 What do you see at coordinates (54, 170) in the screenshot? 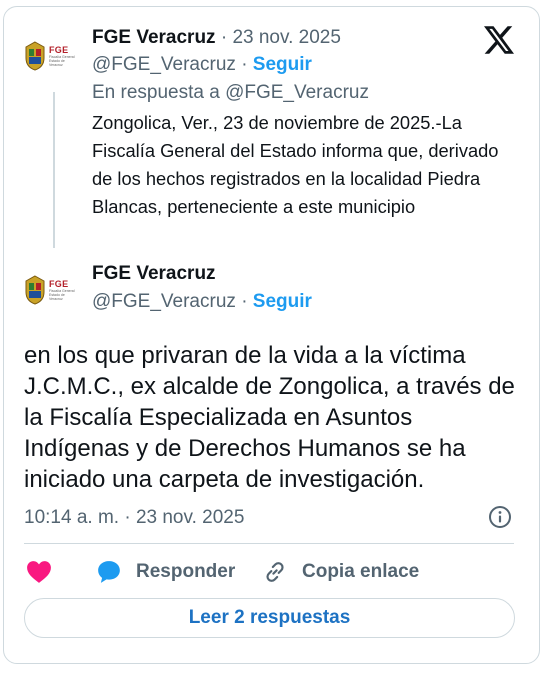
I see `thread-connector-line` at bounding box center [54, 170].